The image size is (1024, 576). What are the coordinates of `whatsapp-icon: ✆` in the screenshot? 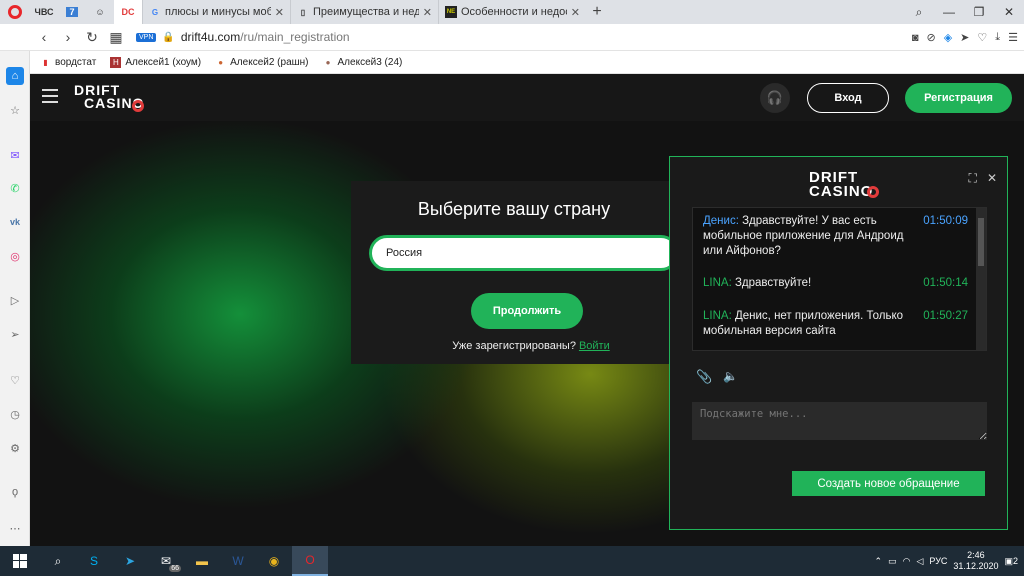 It's located at (15, 188).